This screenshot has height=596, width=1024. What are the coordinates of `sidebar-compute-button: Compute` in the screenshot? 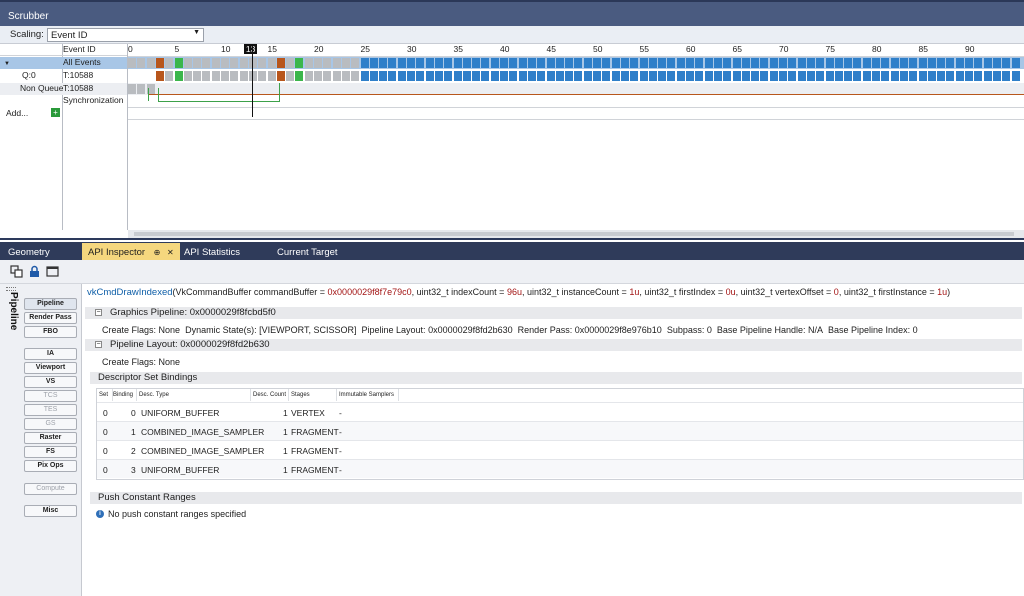 It's located at (50, 489).